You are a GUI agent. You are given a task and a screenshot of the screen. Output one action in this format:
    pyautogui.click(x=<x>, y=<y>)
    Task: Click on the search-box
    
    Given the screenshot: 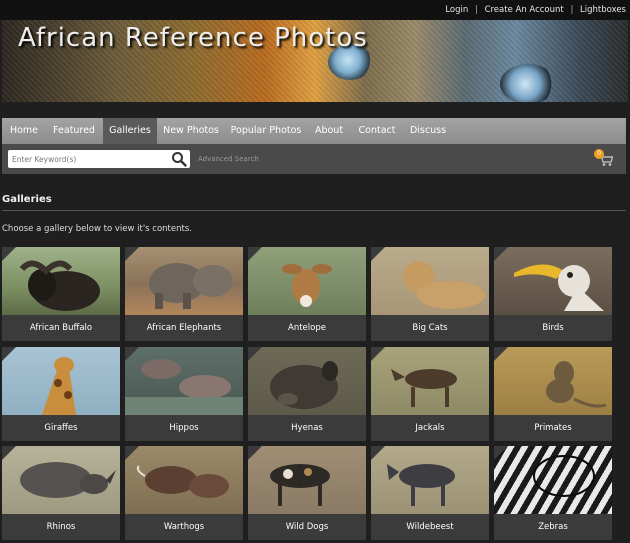 What is the action you would take?
    pyautogui.click(x=99, y=159)
    